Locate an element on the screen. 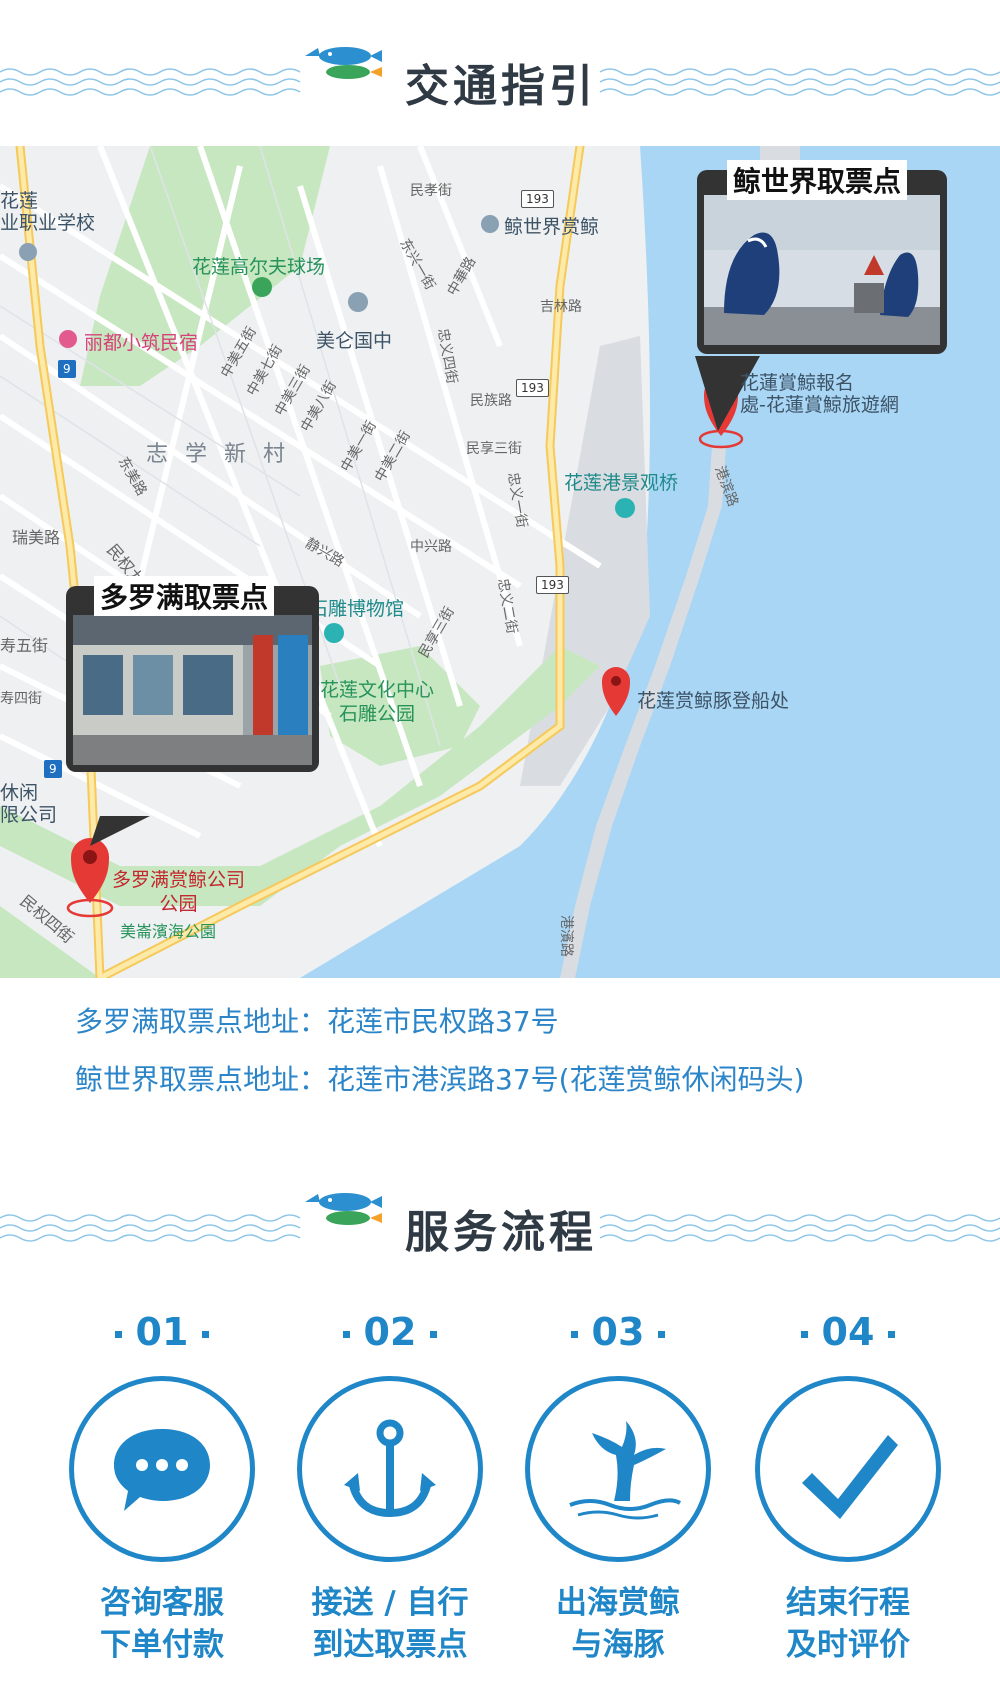 The width and height of the screenshot is (1000, 1698). road-label: 中兴路 is located at coordinates (431, 547).